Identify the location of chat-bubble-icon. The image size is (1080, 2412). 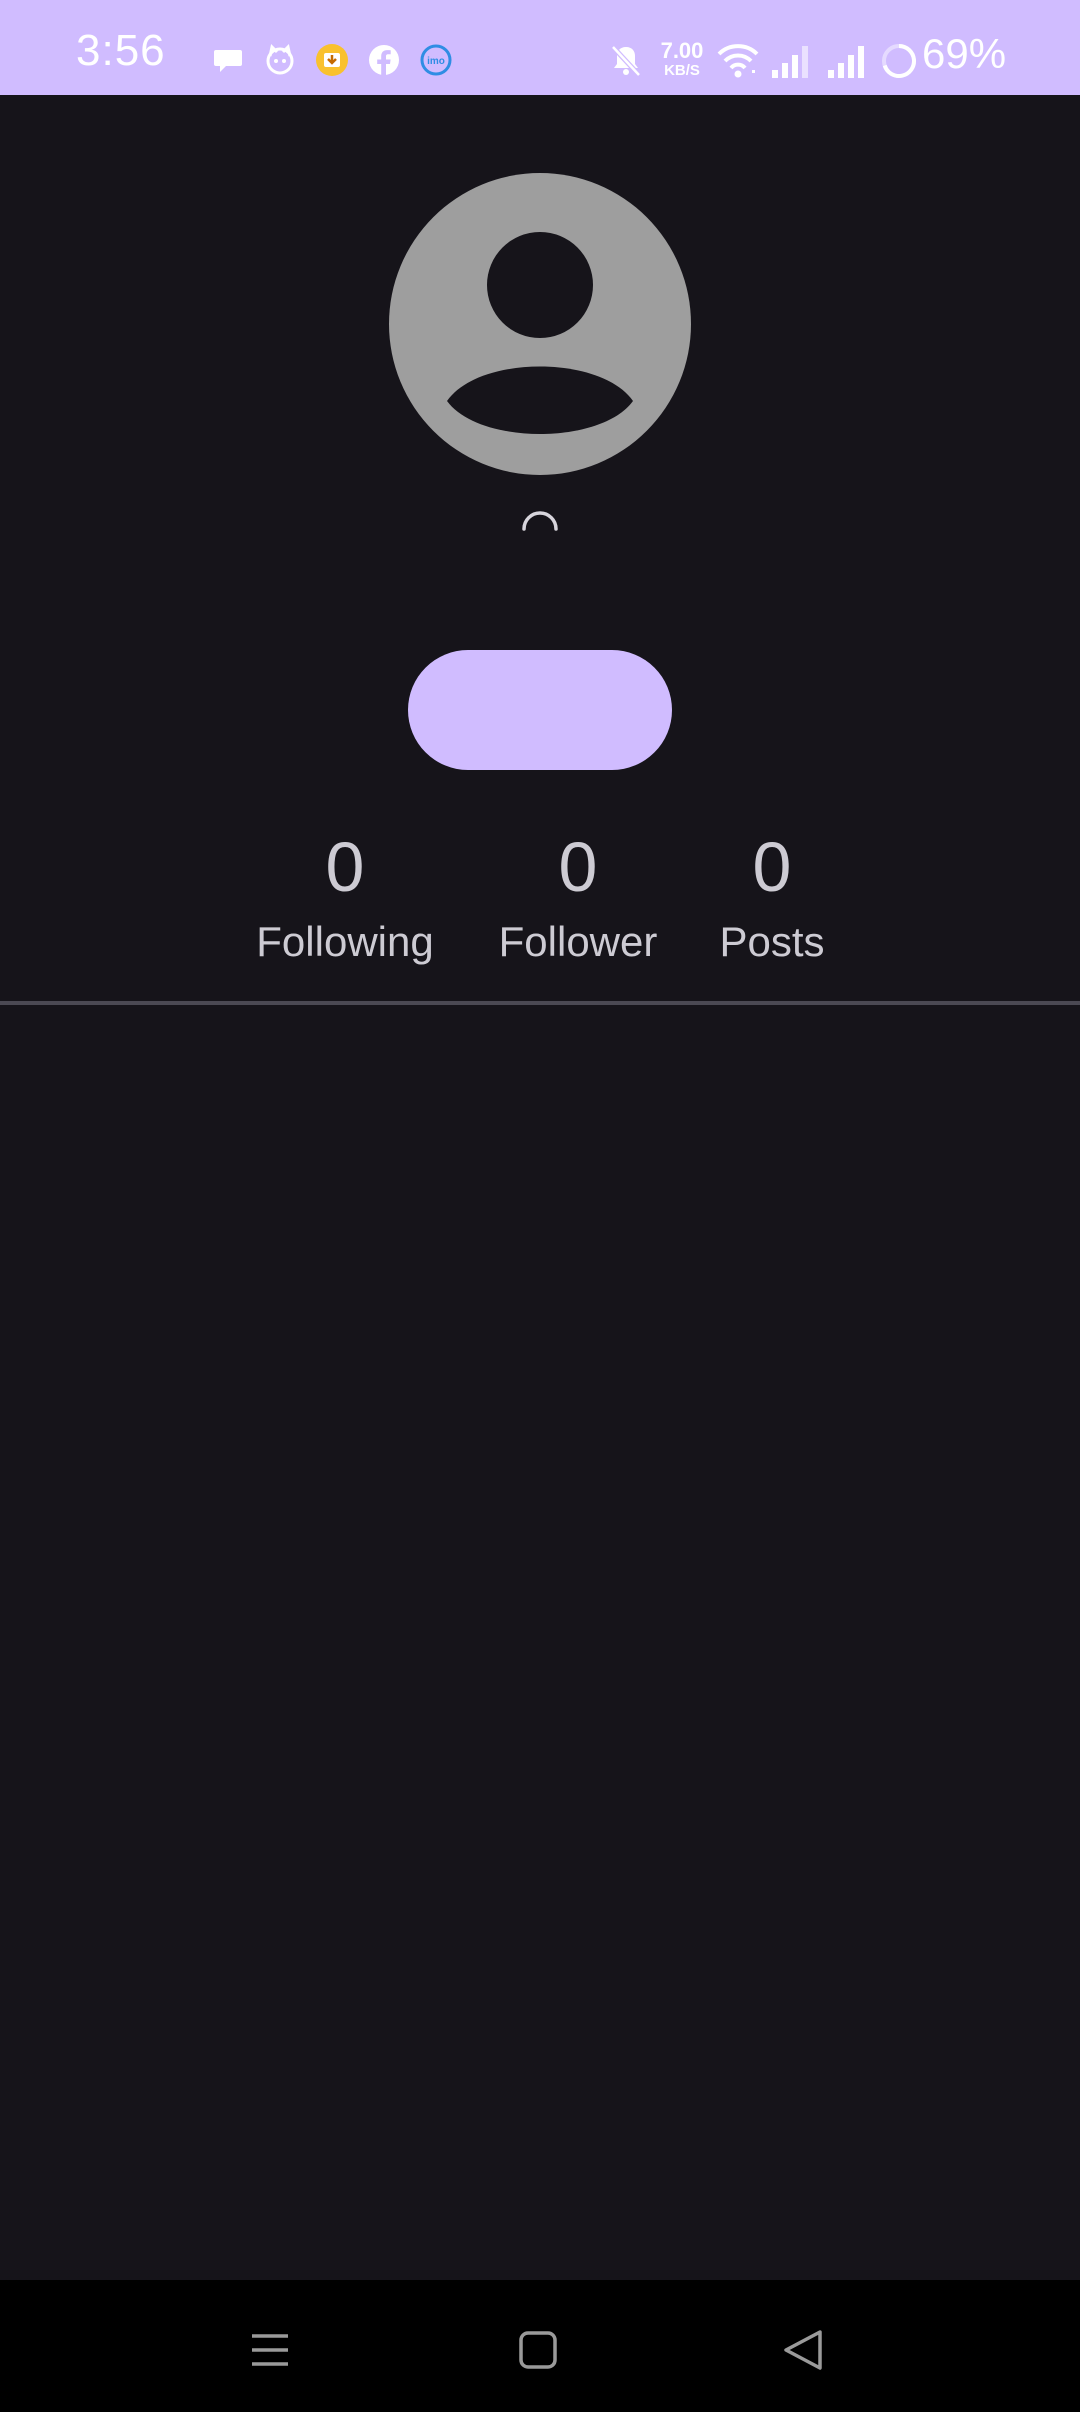
(228, 61).